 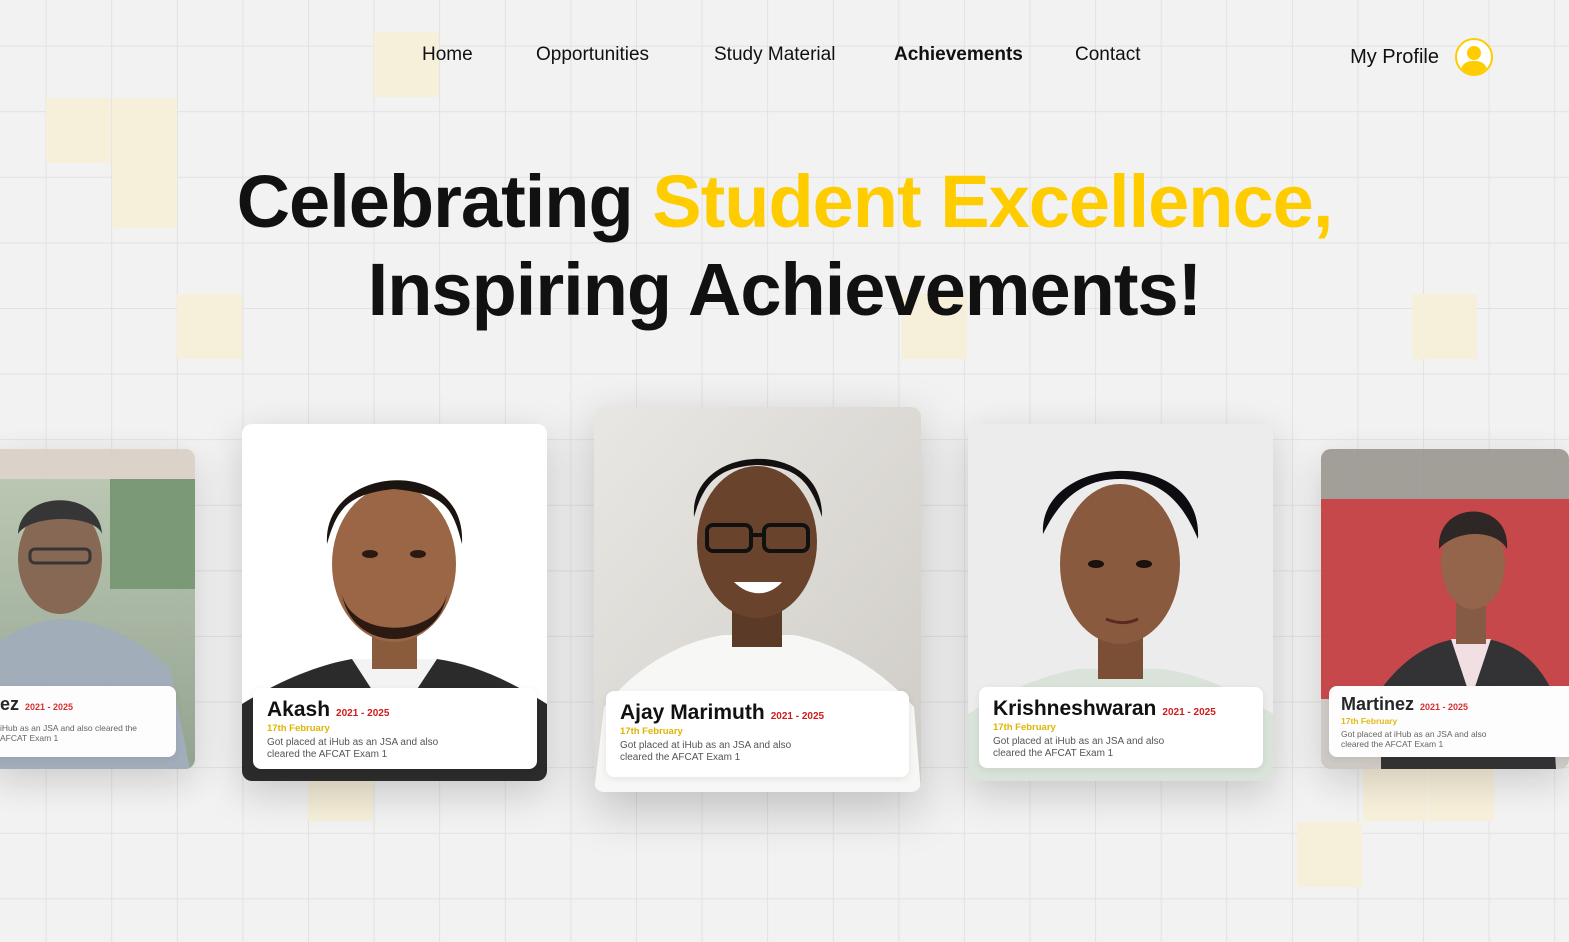 I want to click on user-avatar-icon, so click(x=1474, y=57).